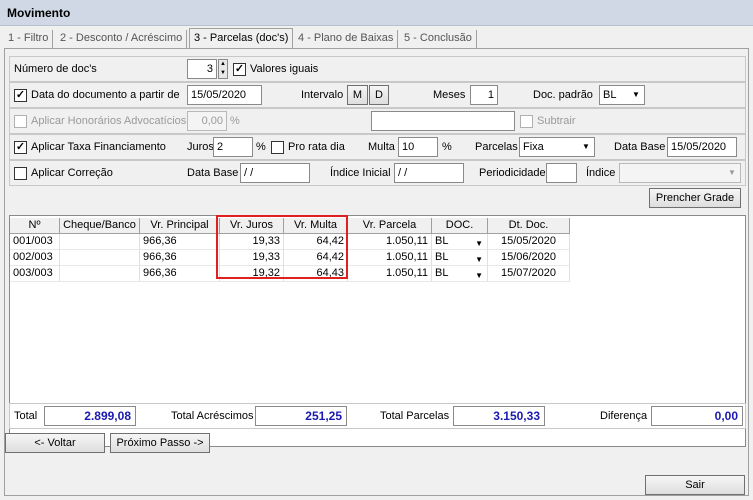 The image size is (753, 500). Describe the element at coordinates (529, 226) in the screenshot. I see `grid-header-dt-doc: Dt. Doc.` at that location.